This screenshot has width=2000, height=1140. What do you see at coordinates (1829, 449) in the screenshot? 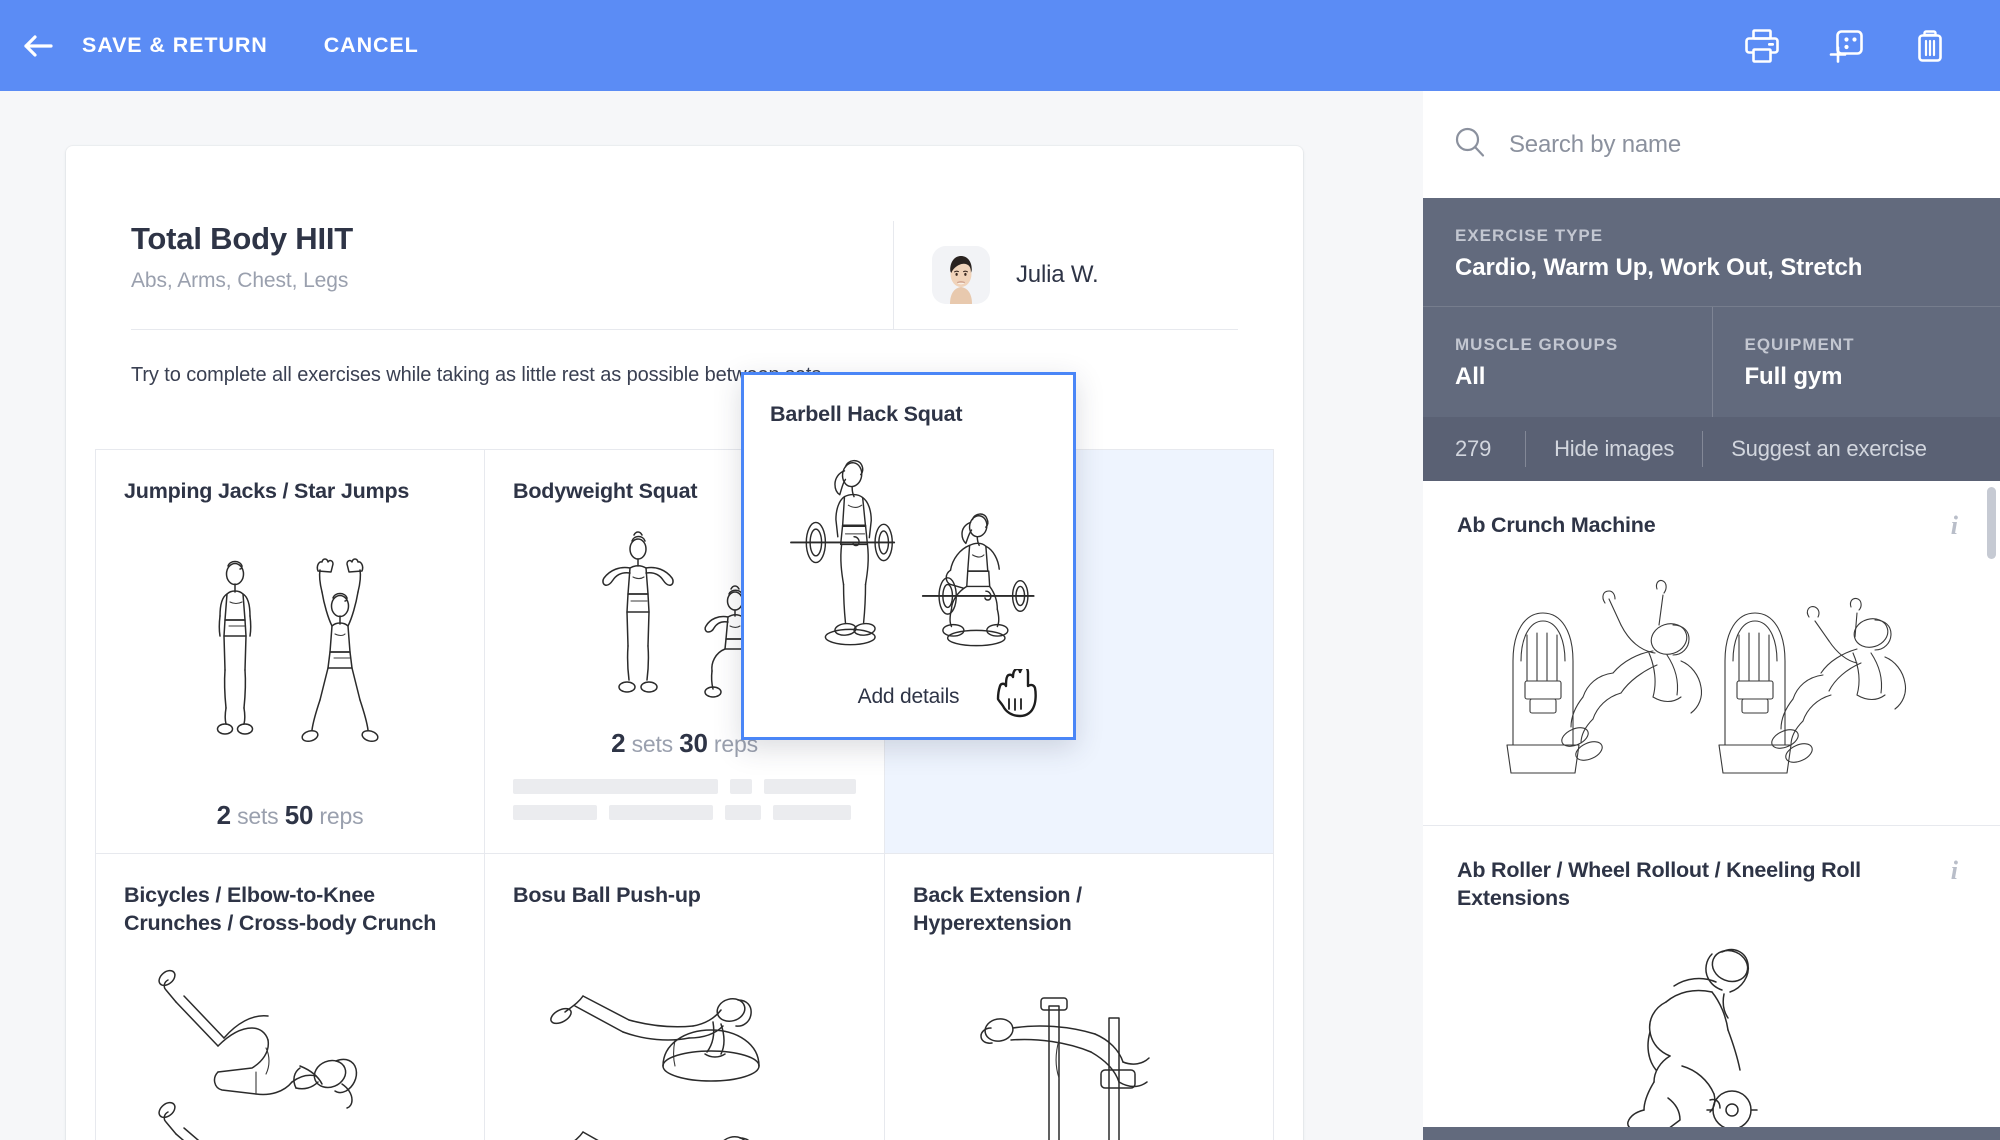
I see `suggest-exercise-button: Suggest an exercise` at bounding box center [1829, 449].